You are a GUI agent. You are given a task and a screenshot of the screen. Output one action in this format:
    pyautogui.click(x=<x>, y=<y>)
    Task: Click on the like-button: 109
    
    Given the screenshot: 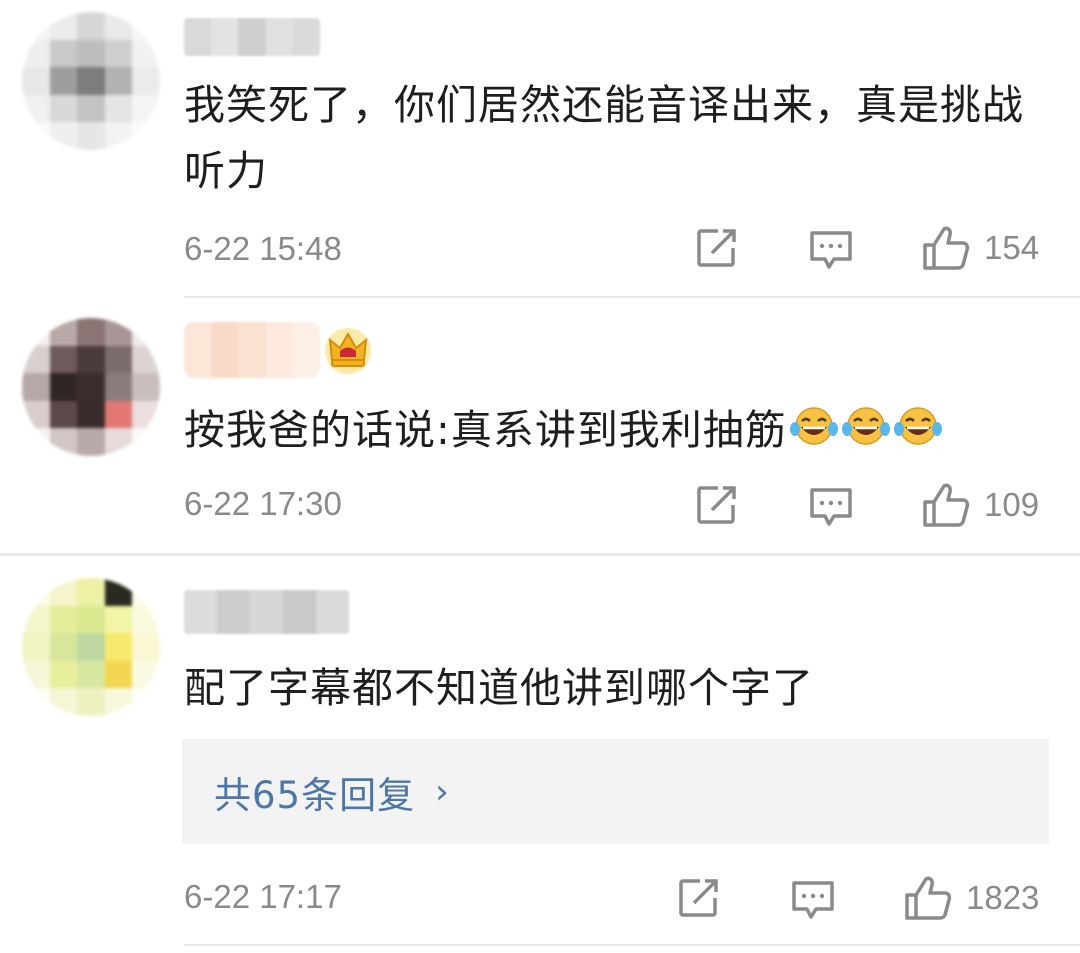 What is the action you would take?
    pyautogui.click(x=980, y=505)
    